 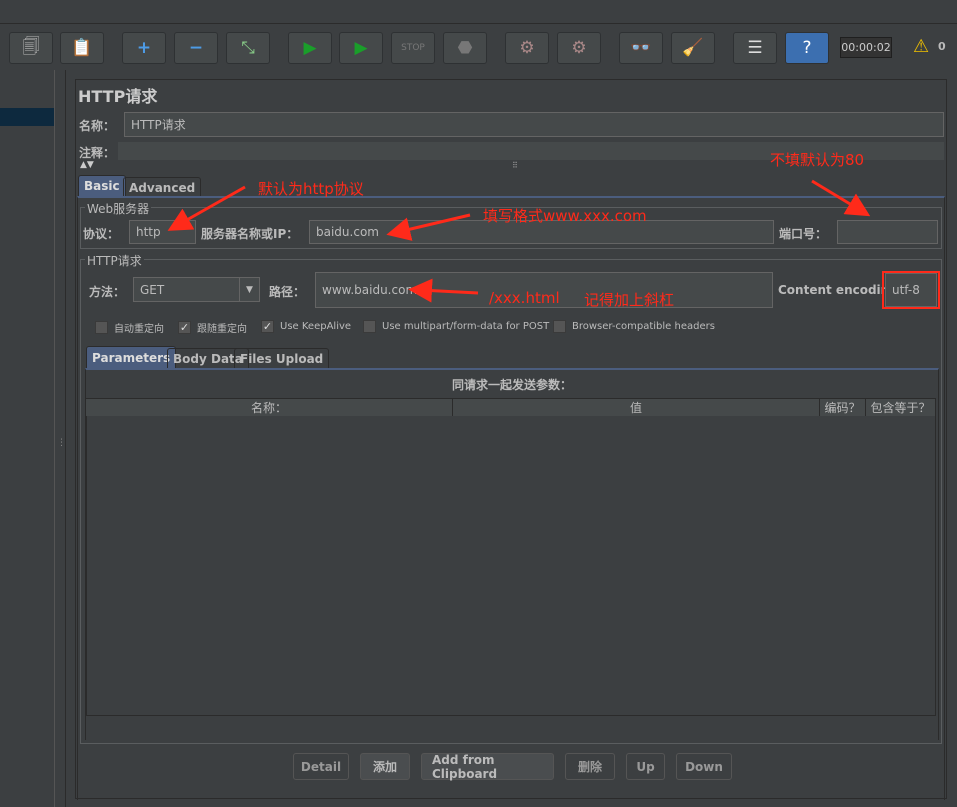 What do you see at coordinates (428, 227) in the screenshot?
I see `arrow-server` at bounding box center [428, 227].